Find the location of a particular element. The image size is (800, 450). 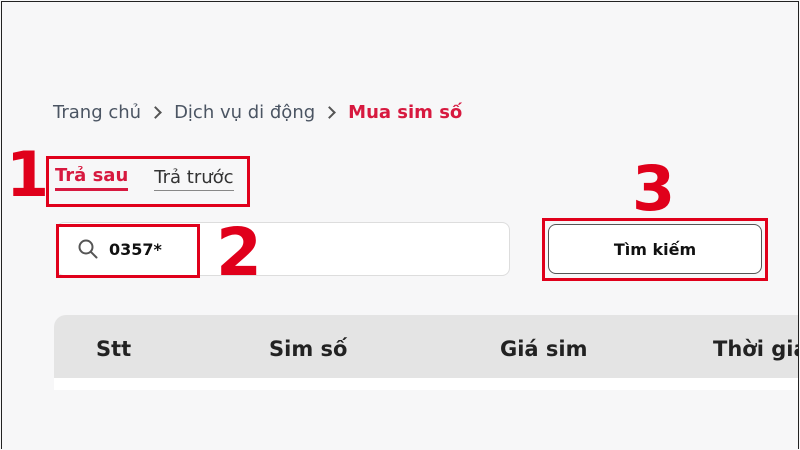

table-body is located at coordinates (426, 384).